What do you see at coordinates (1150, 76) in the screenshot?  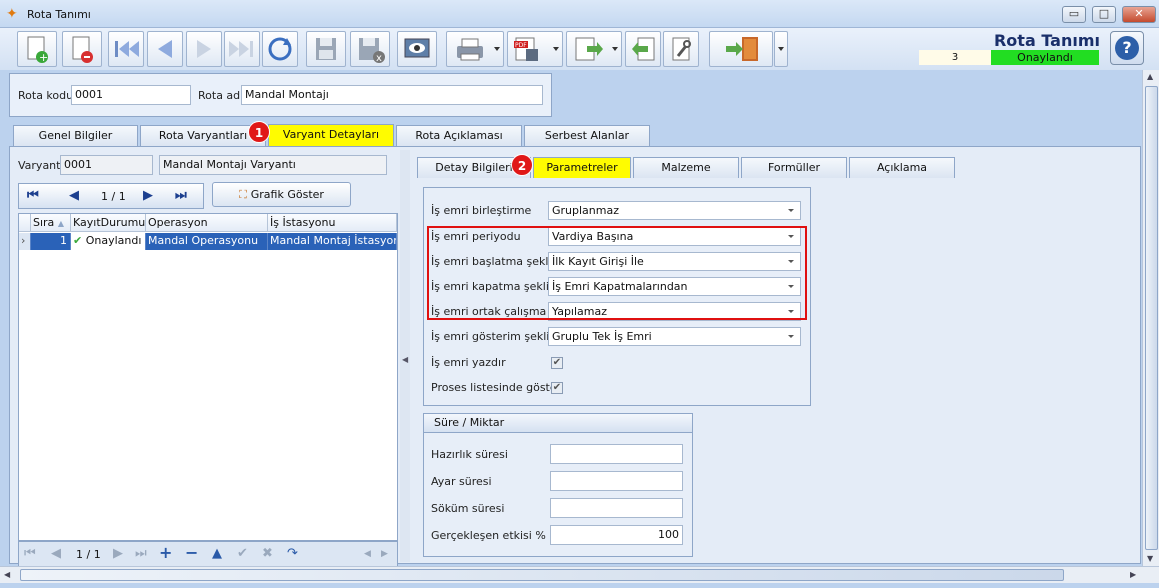 I see `scroll-up-icon: ▲` at bounding box center [1150, 76].